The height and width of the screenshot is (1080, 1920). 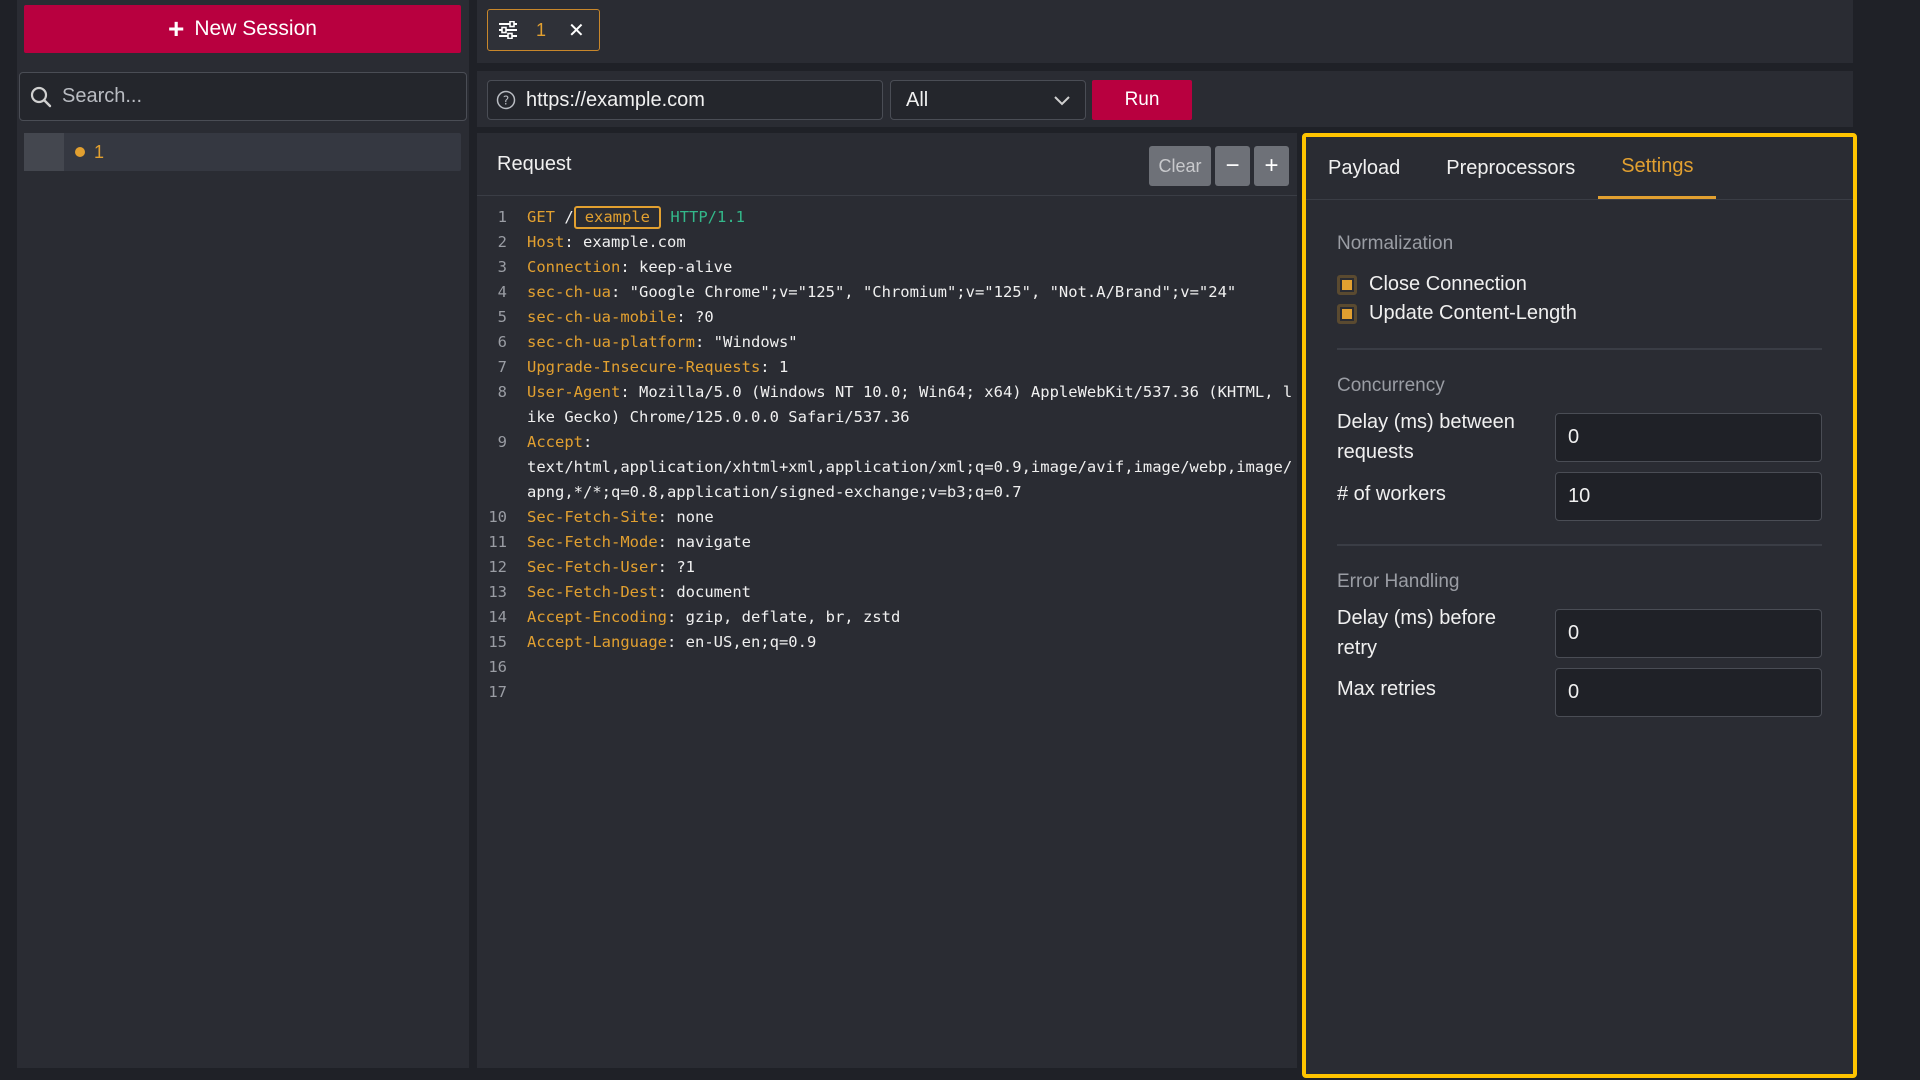 I want to click on close-connection-checkbox, so click(x=1347, y=284).